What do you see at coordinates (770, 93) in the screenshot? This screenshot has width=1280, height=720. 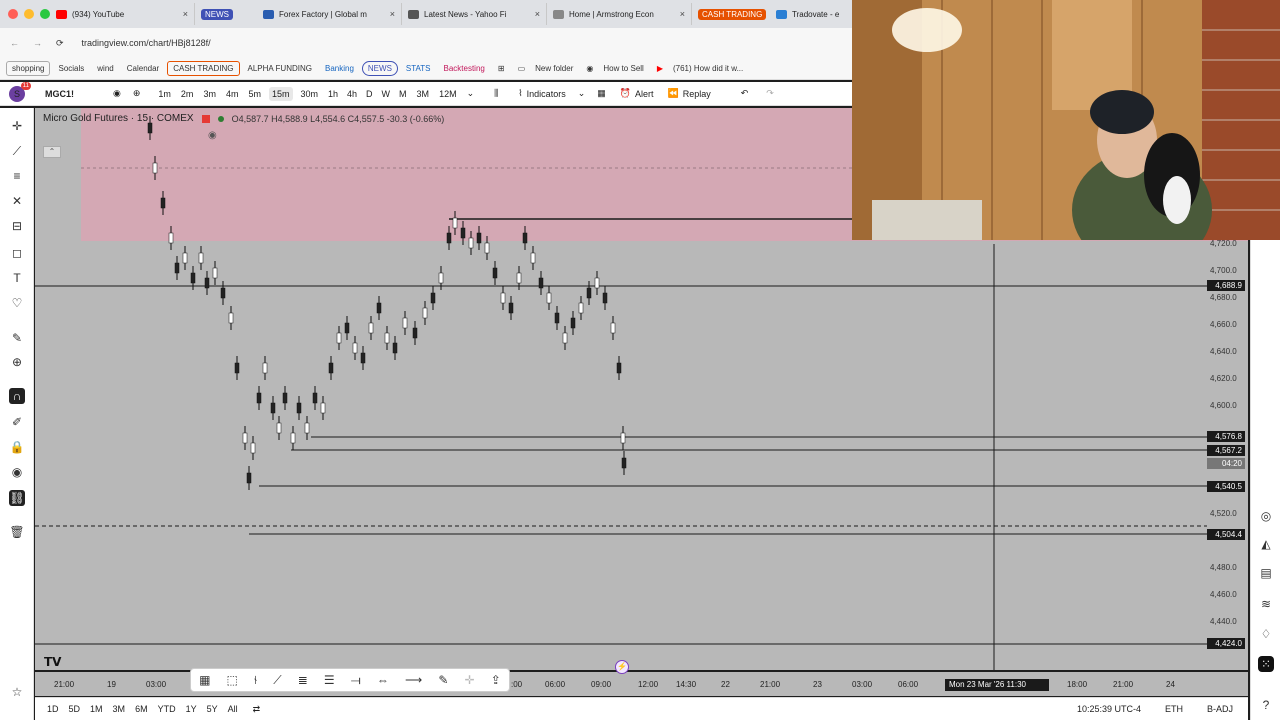 I see `redo-icon: ↷` at bounding box center [770, 93].